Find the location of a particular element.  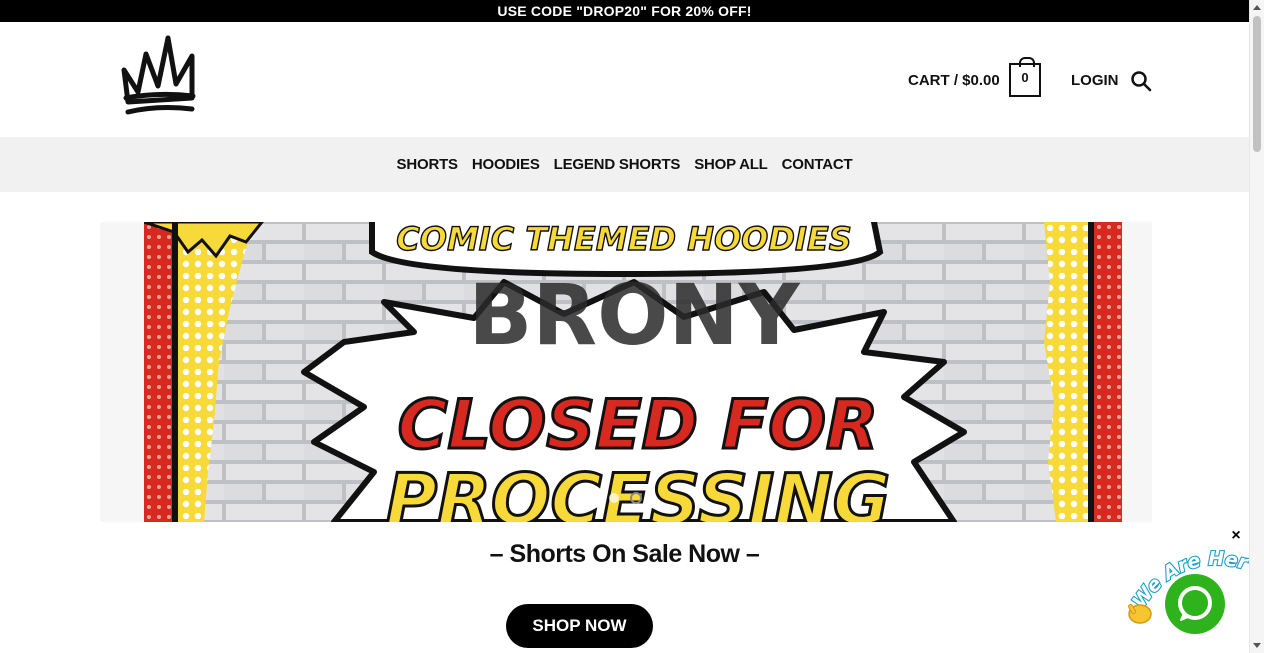

promo-text: USE CODE "DROP20" FOR 20% OFF! is located at coordinates (624, 11).